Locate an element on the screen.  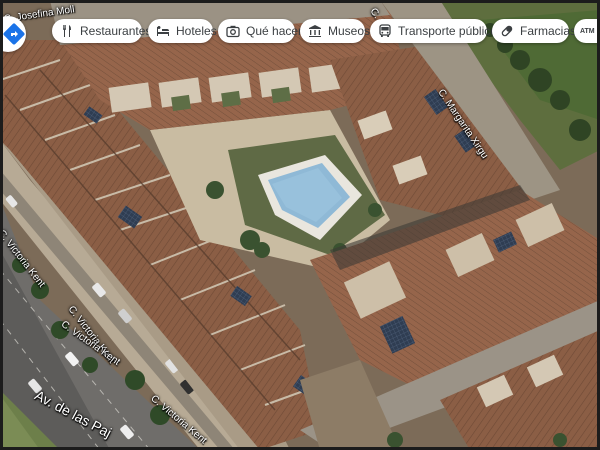
chip-things-to-do: Qué hacer is located at coordinates (260, 31).